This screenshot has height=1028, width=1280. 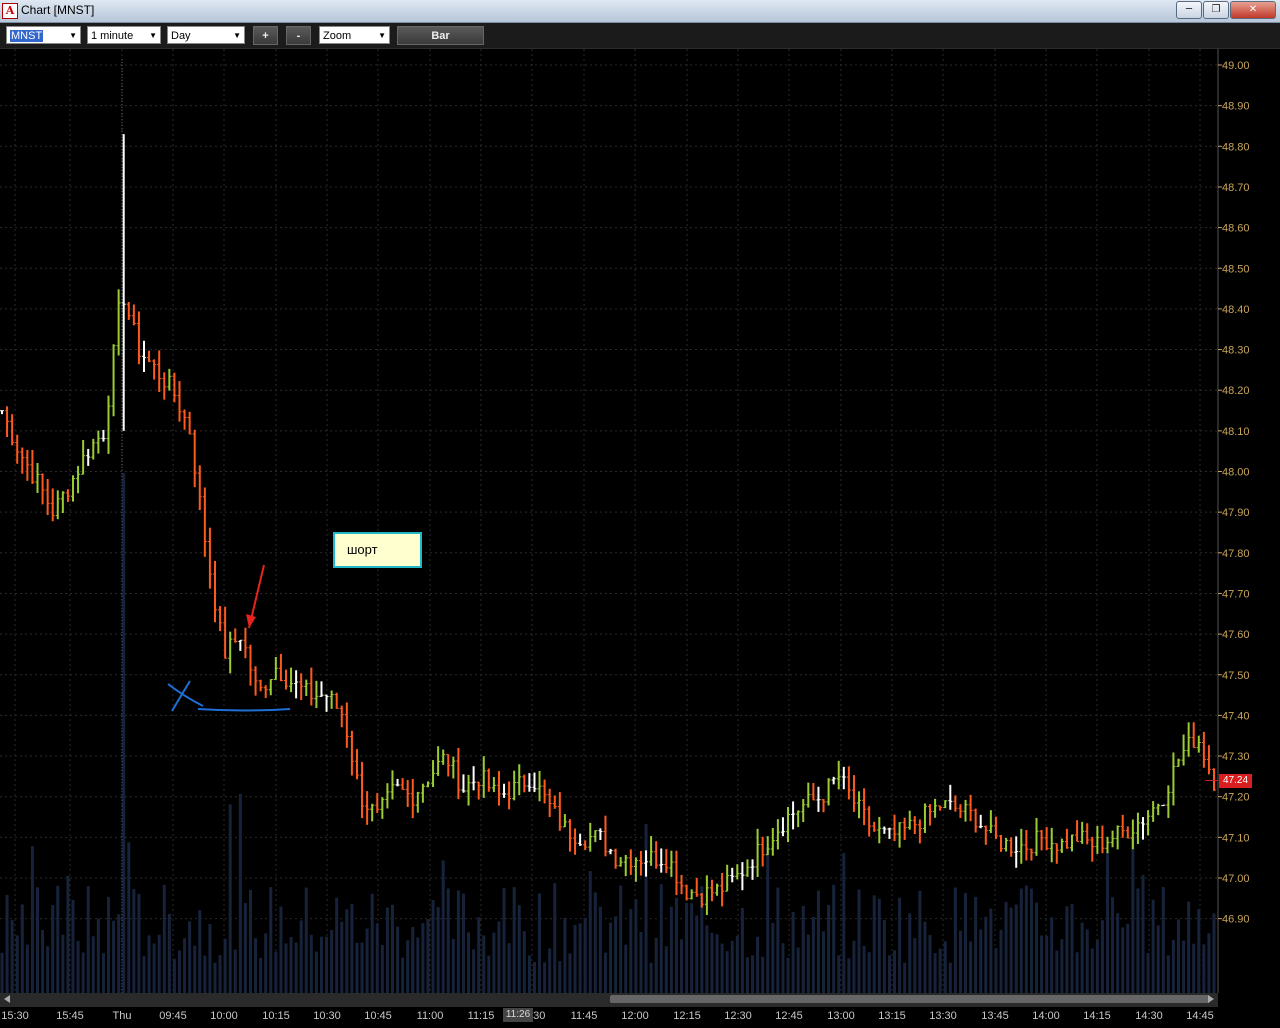 What do you see at coordinates (1216, 10) in the screenshot?
I see `maximize-button: ❐` at bounding box center [1216, 10].